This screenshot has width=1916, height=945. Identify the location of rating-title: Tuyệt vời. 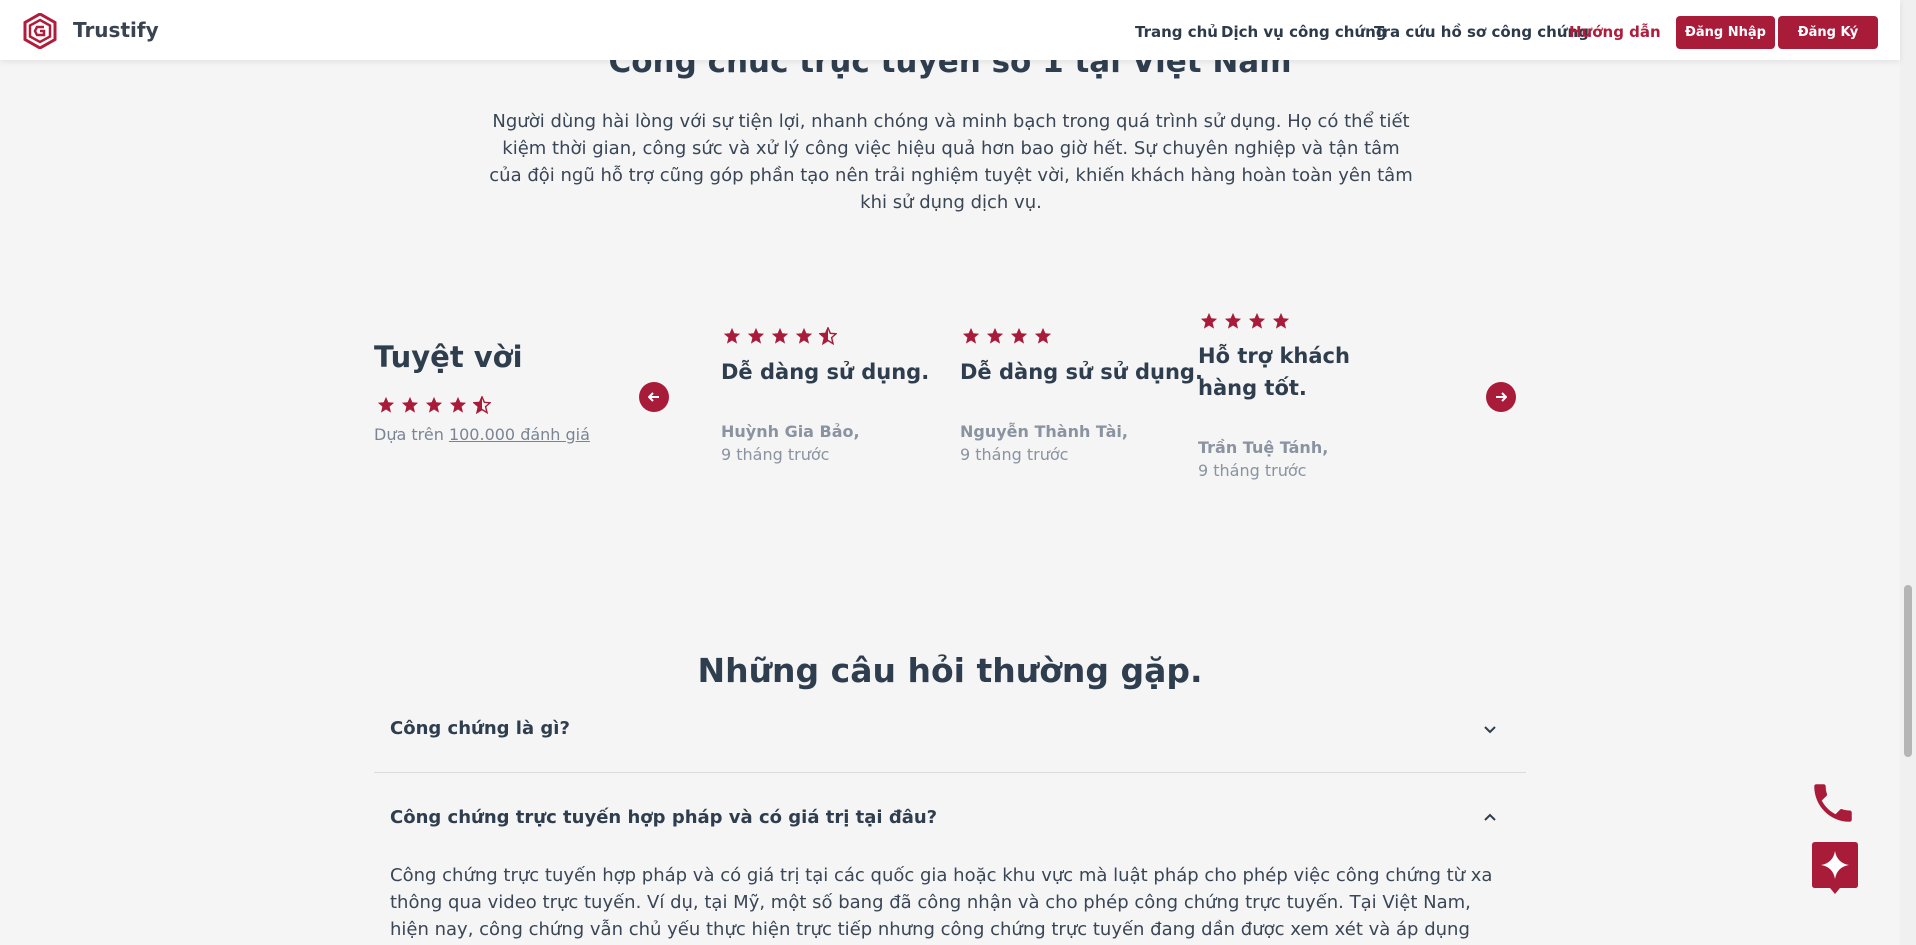
(448, 357).